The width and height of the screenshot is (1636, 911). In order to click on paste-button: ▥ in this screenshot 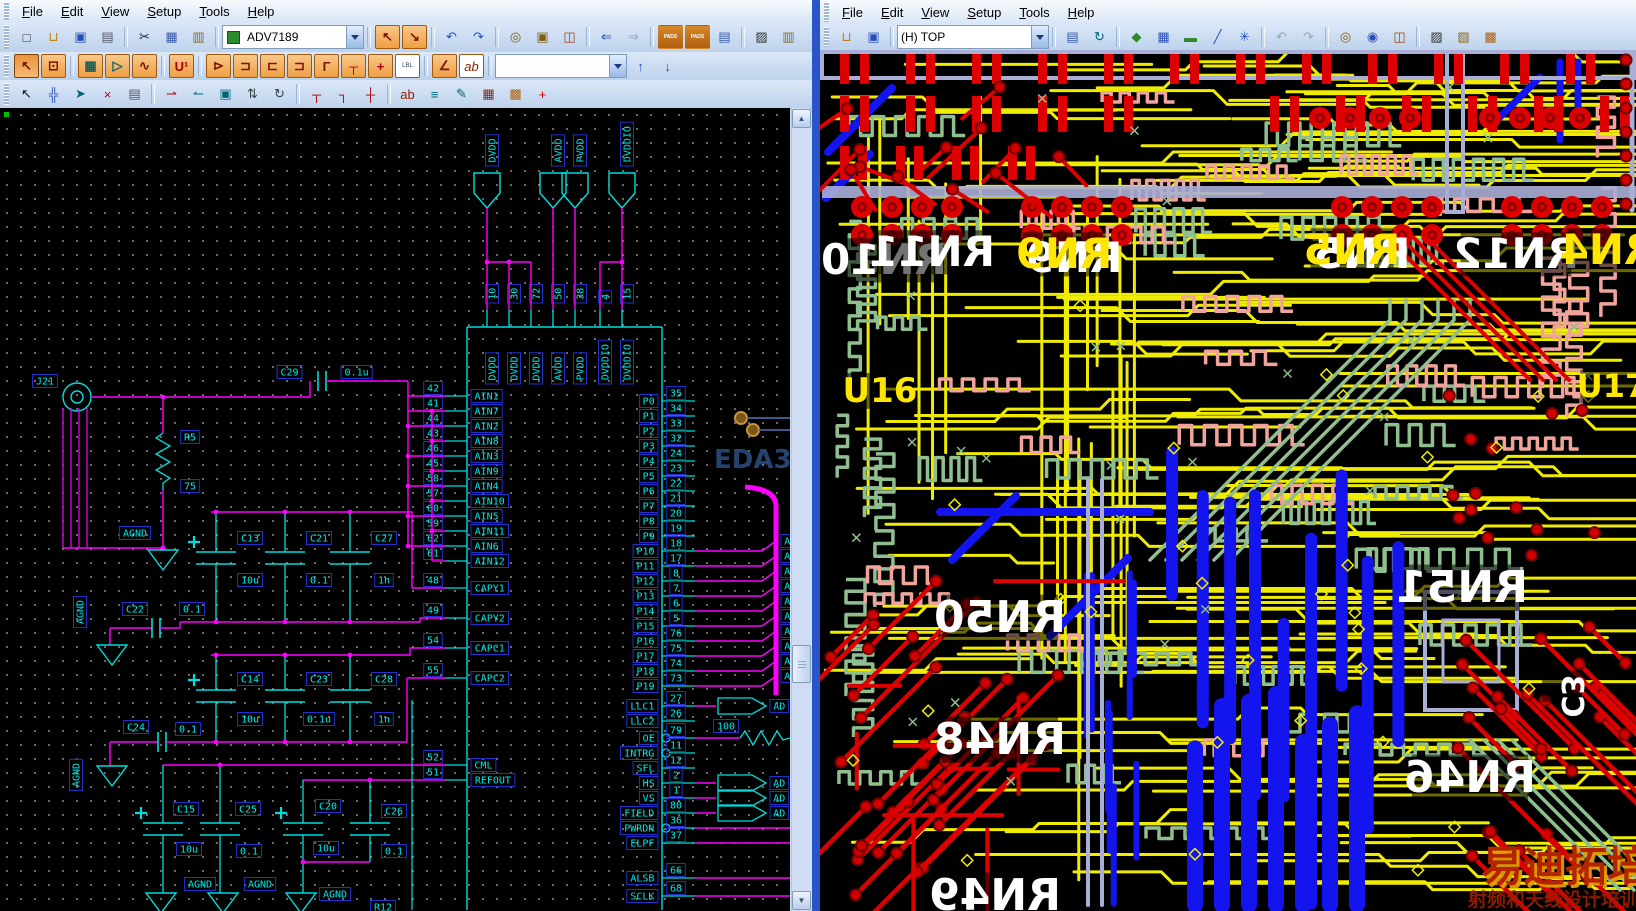, I will do `click(198, 37)`.